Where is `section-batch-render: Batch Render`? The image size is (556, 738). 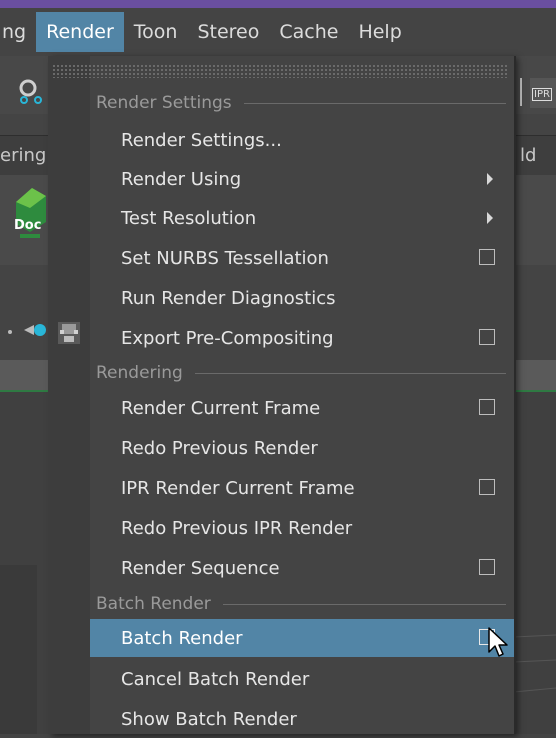 section-batch-render: Batch Render is located at coordinates (301, 604).